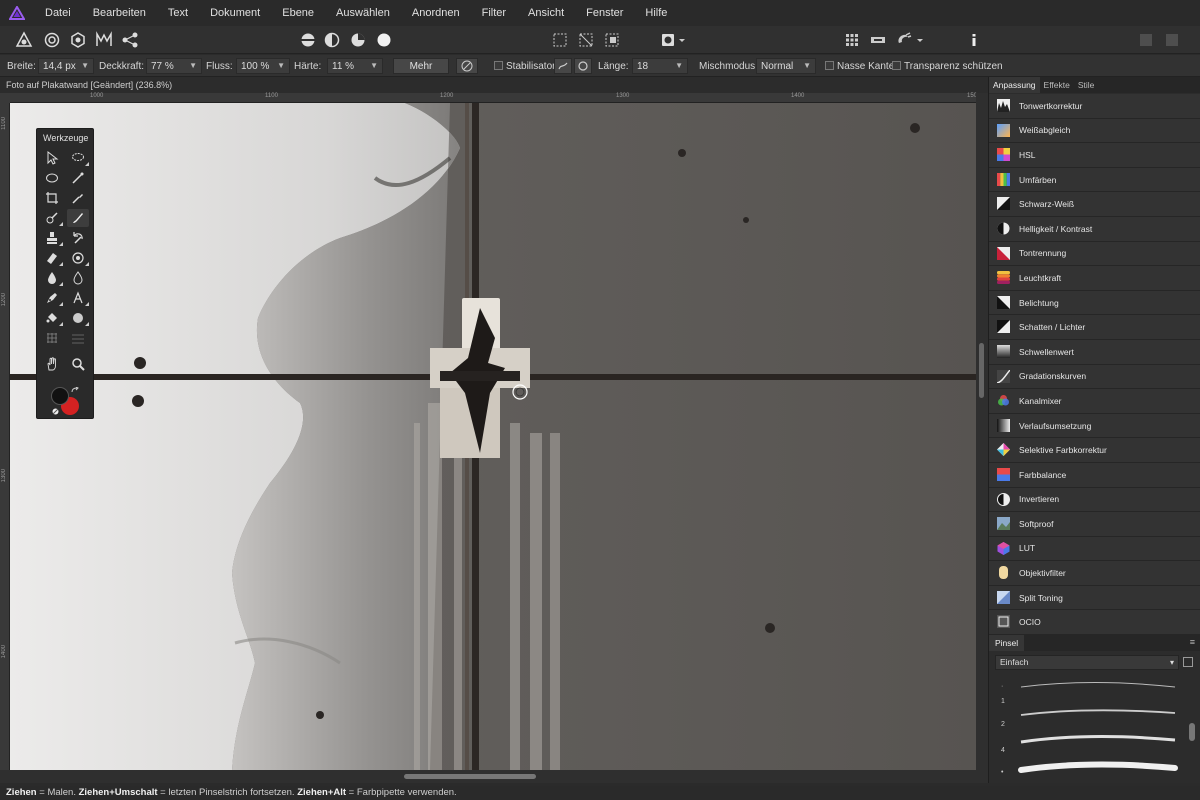 The height and width of the screenshot is (800, 1200). I want to click on invert-selection-icon, so click(612, 40).